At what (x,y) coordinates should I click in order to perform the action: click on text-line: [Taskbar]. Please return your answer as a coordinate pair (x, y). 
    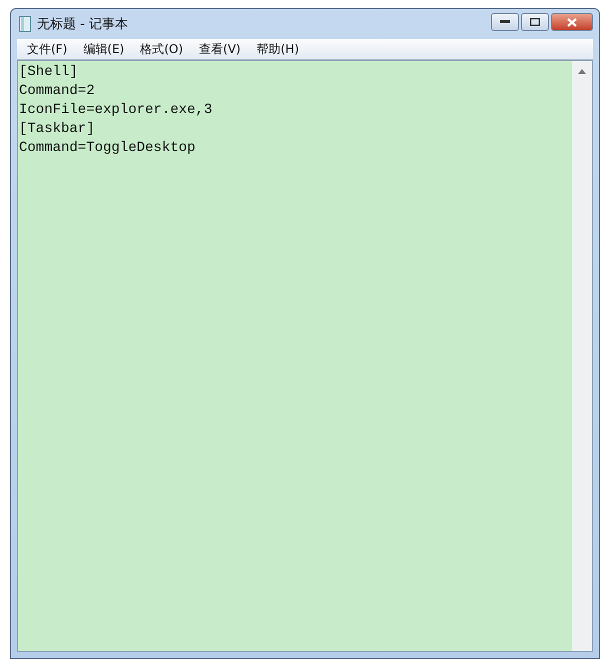
    Looking at the image, I should click on (57, 129).